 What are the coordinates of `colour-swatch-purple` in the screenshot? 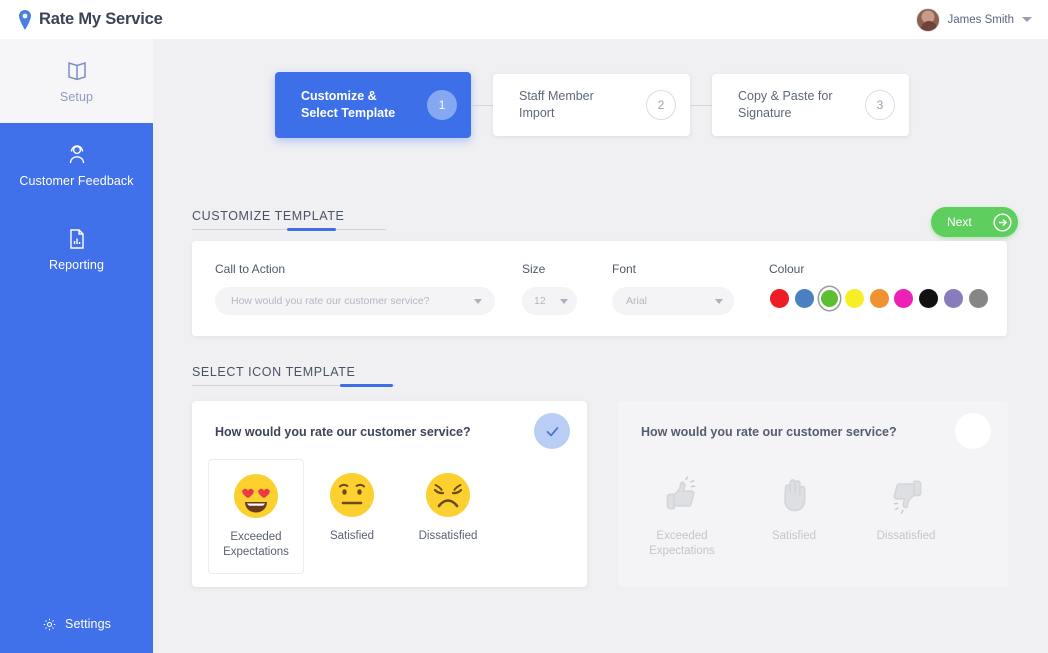 It's located at (953, 298).